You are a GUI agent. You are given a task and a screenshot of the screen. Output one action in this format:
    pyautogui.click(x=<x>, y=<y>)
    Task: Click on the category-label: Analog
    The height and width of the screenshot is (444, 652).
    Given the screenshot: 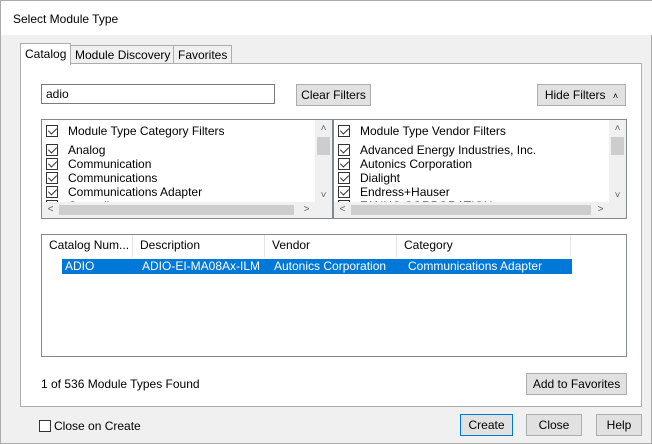 What is the action you would take?
    pyautogui.click(x=87, y=149)
    